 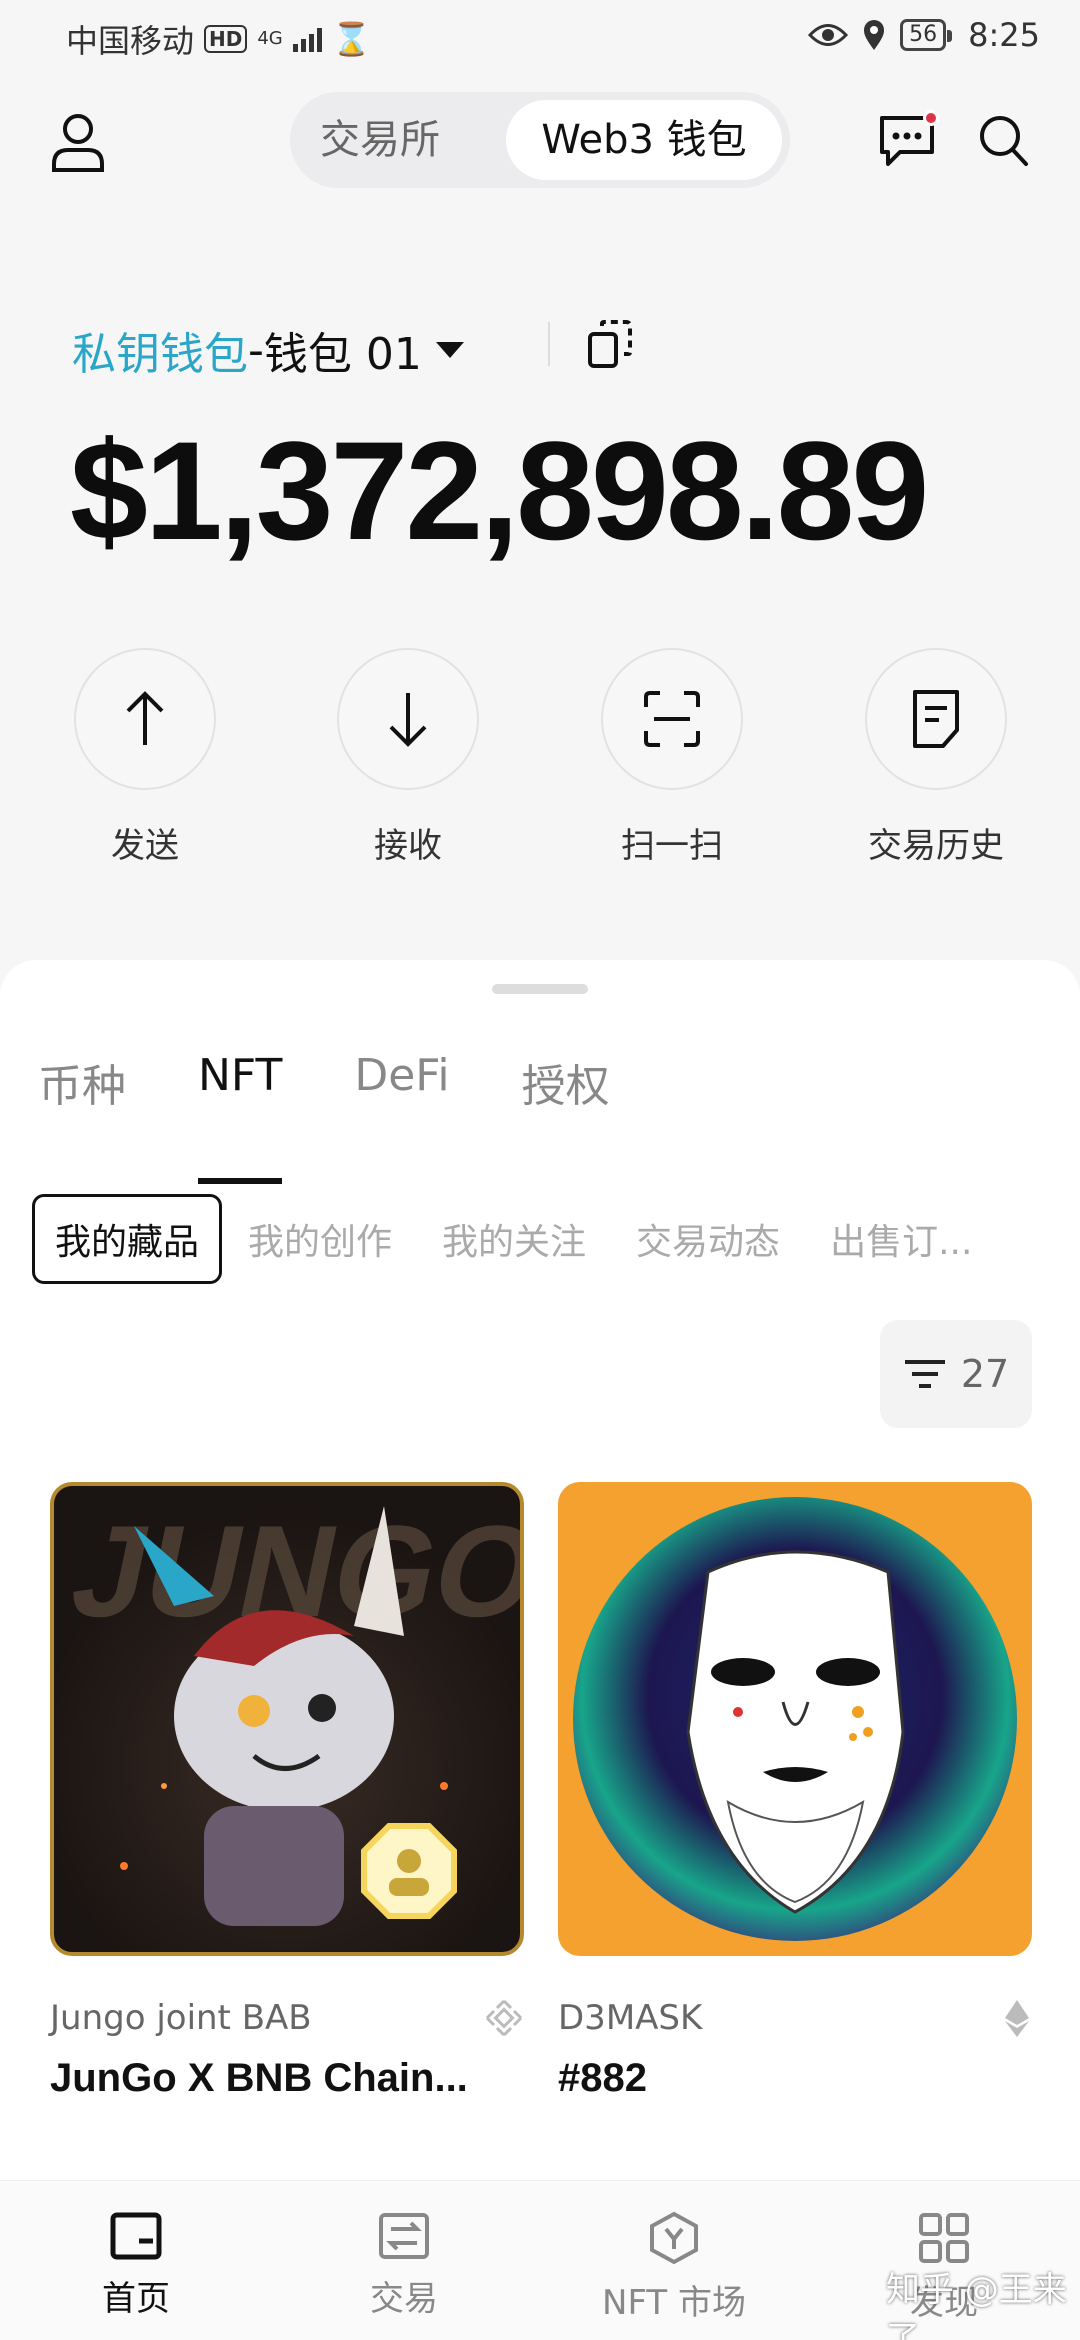 I want to click on nft-card: D3MASK #882, so click(x=795, y=1791).